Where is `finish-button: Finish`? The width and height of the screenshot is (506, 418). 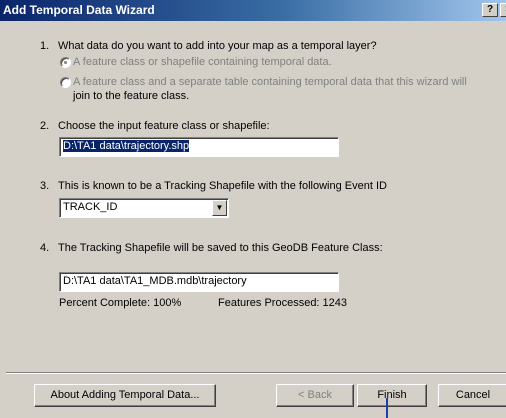 finish-button: Finish is located at coordinates (392, 395).